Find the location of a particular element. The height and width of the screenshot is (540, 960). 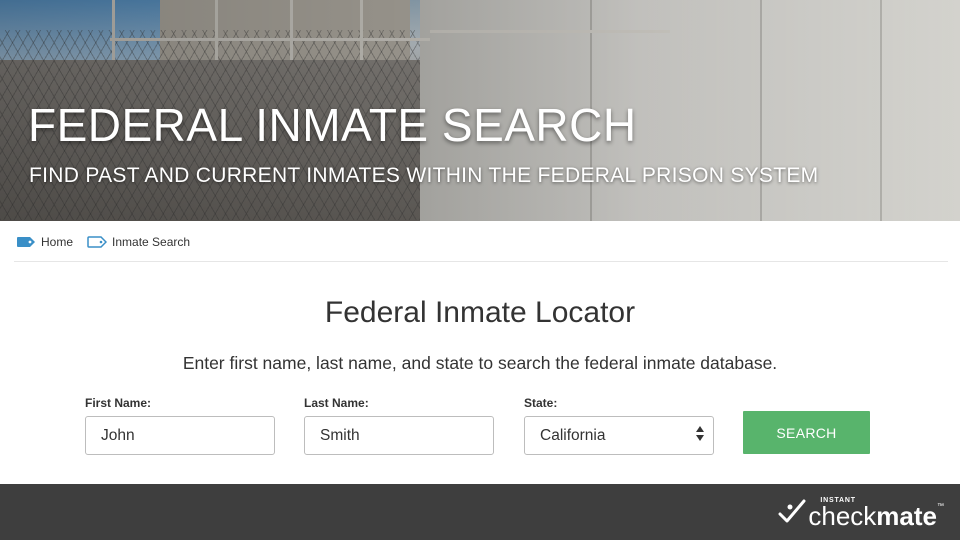

state-label: State: is located at coordinates (541, 403).